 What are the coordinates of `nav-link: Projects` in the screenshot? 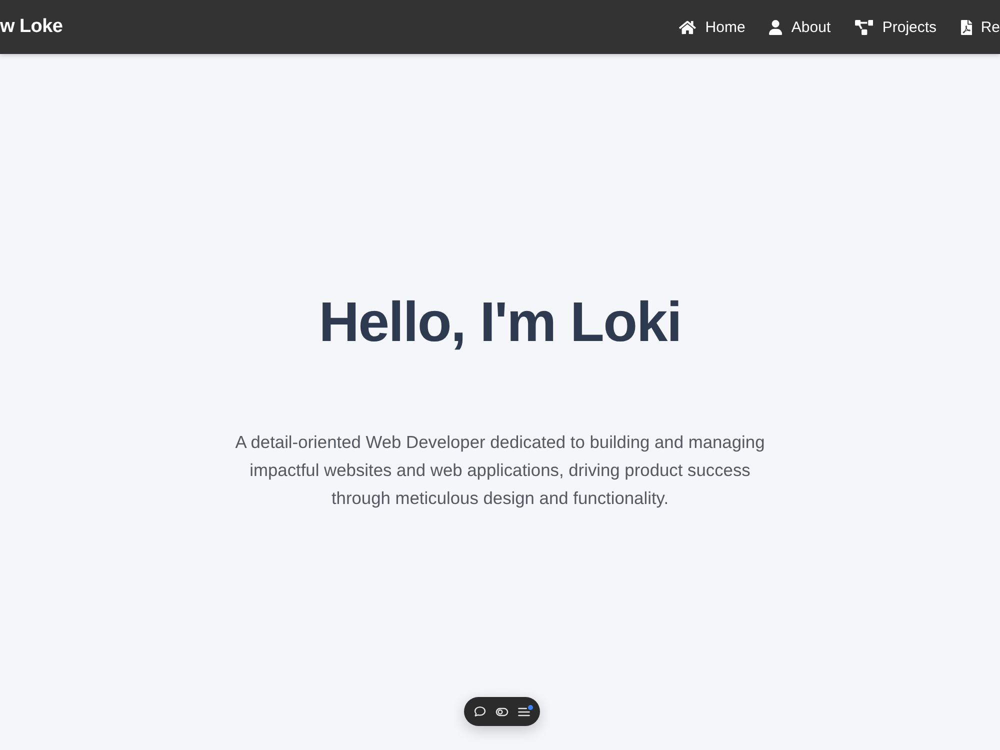 It's located at (895, 27).